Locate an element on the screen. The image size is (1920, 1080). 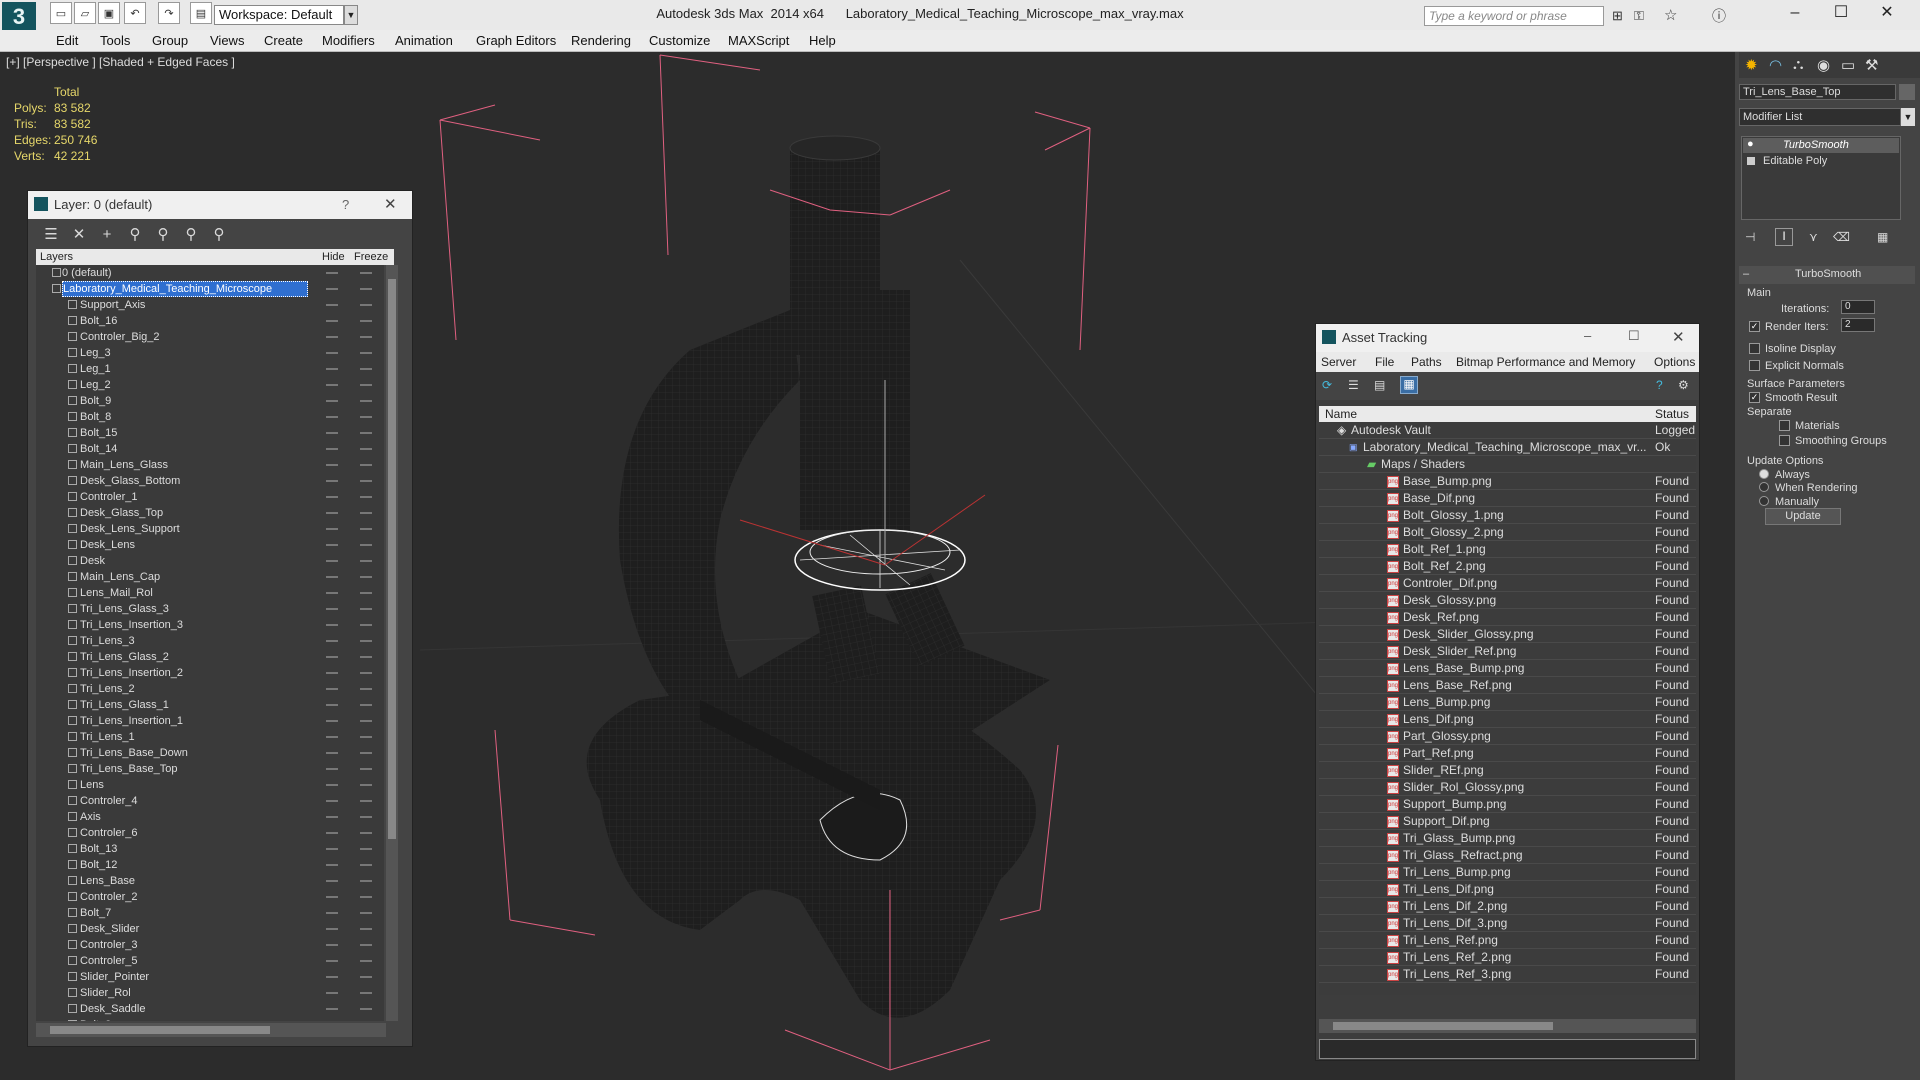
create-tab-icon: ✹ is located at coordinates (1751, 65).